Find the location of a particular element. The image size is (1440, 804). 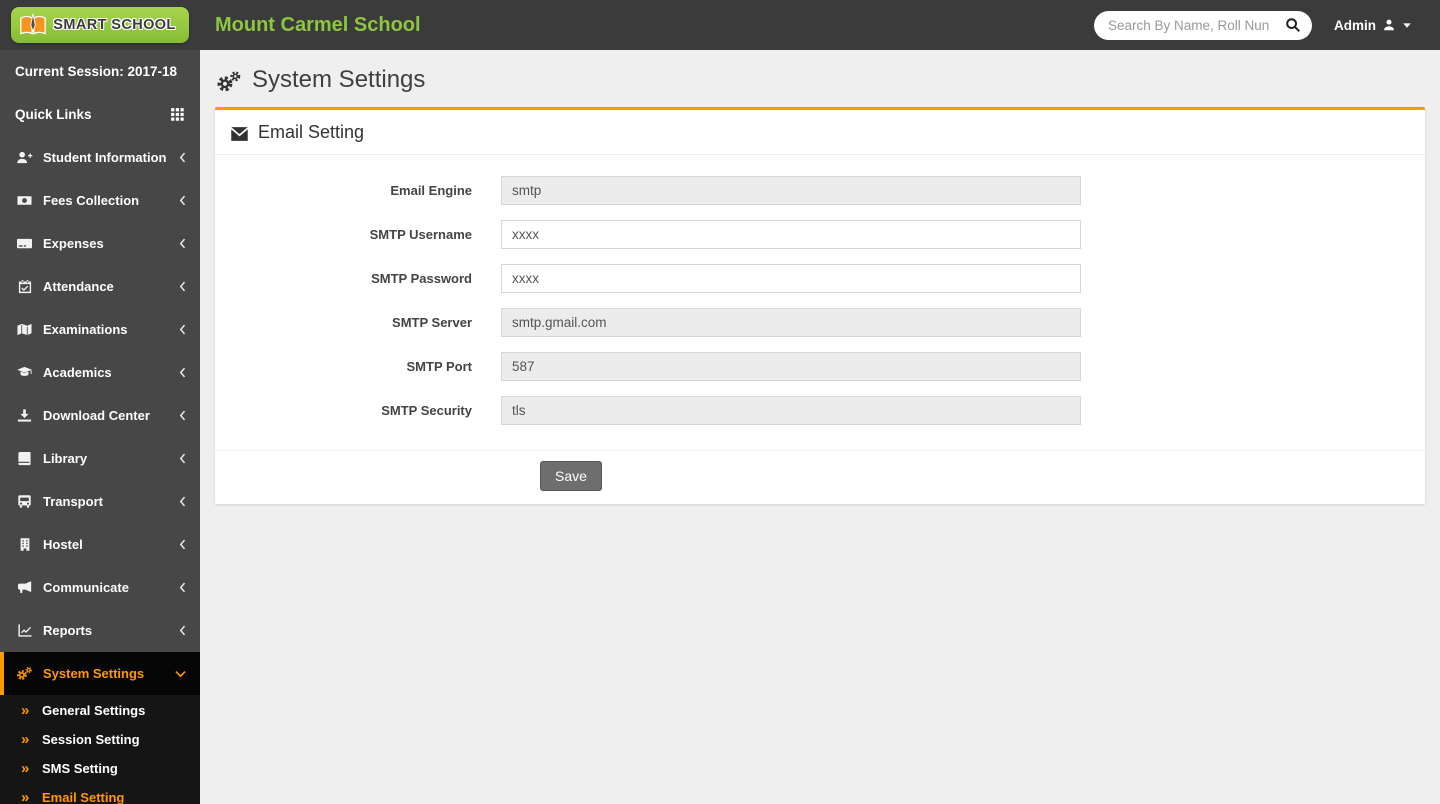

search-icon is located at coordinates (1293, 25).